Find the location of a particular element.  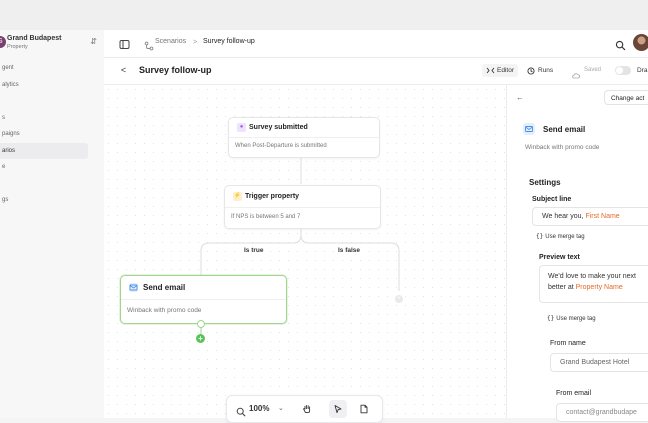

preview-merge-tag-button: {} Use merge tag is located at coordinates (571, 318).